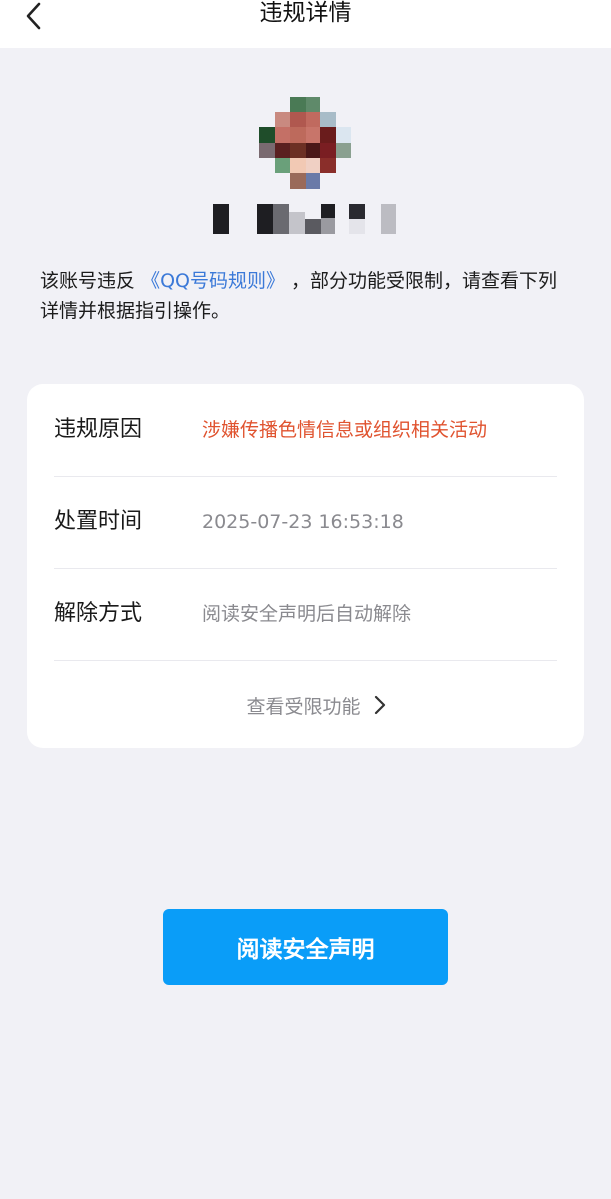 The image size is (611, 1199). What do you see at coordinates (98, 521) in the screenshot?
I see `detail-label: 处置时间` at bounding box center [98, 521].